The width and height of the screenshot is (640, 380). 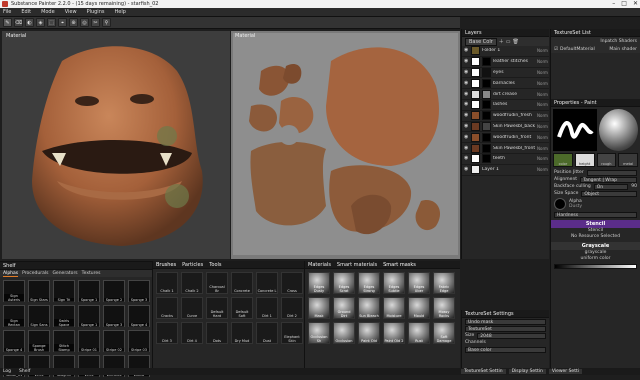 I want to click on tab-particles: Particles, so click(x=192, y=265).